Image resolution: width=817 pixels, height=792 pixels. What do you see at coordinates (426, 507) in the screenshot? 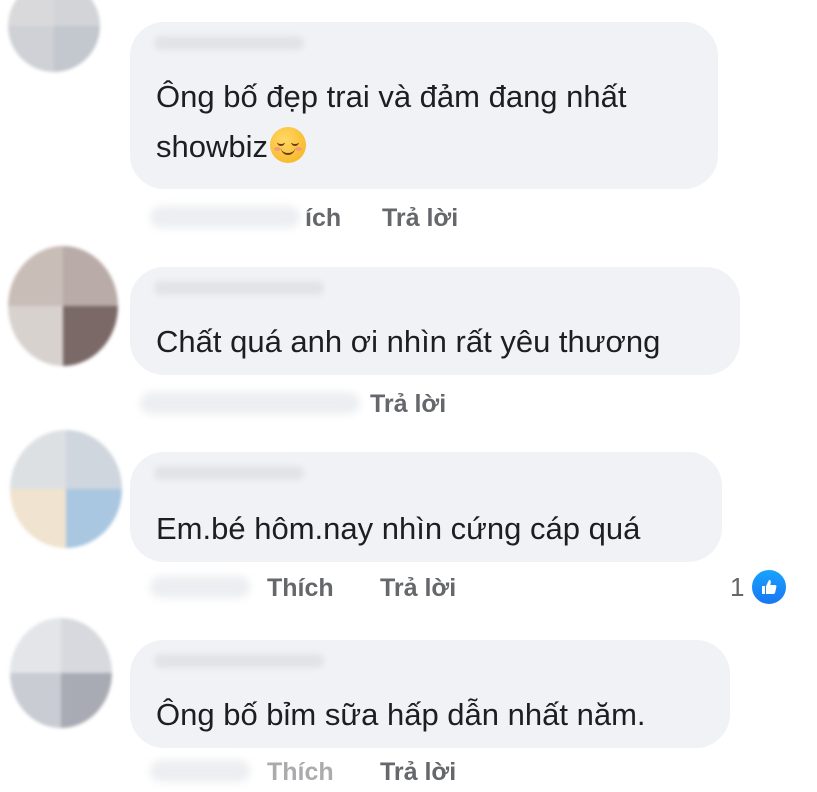
I see `comment-bubble: Em.bé hôm.nay nhìn cứng cáp quá` at bounding box center [426, 507].